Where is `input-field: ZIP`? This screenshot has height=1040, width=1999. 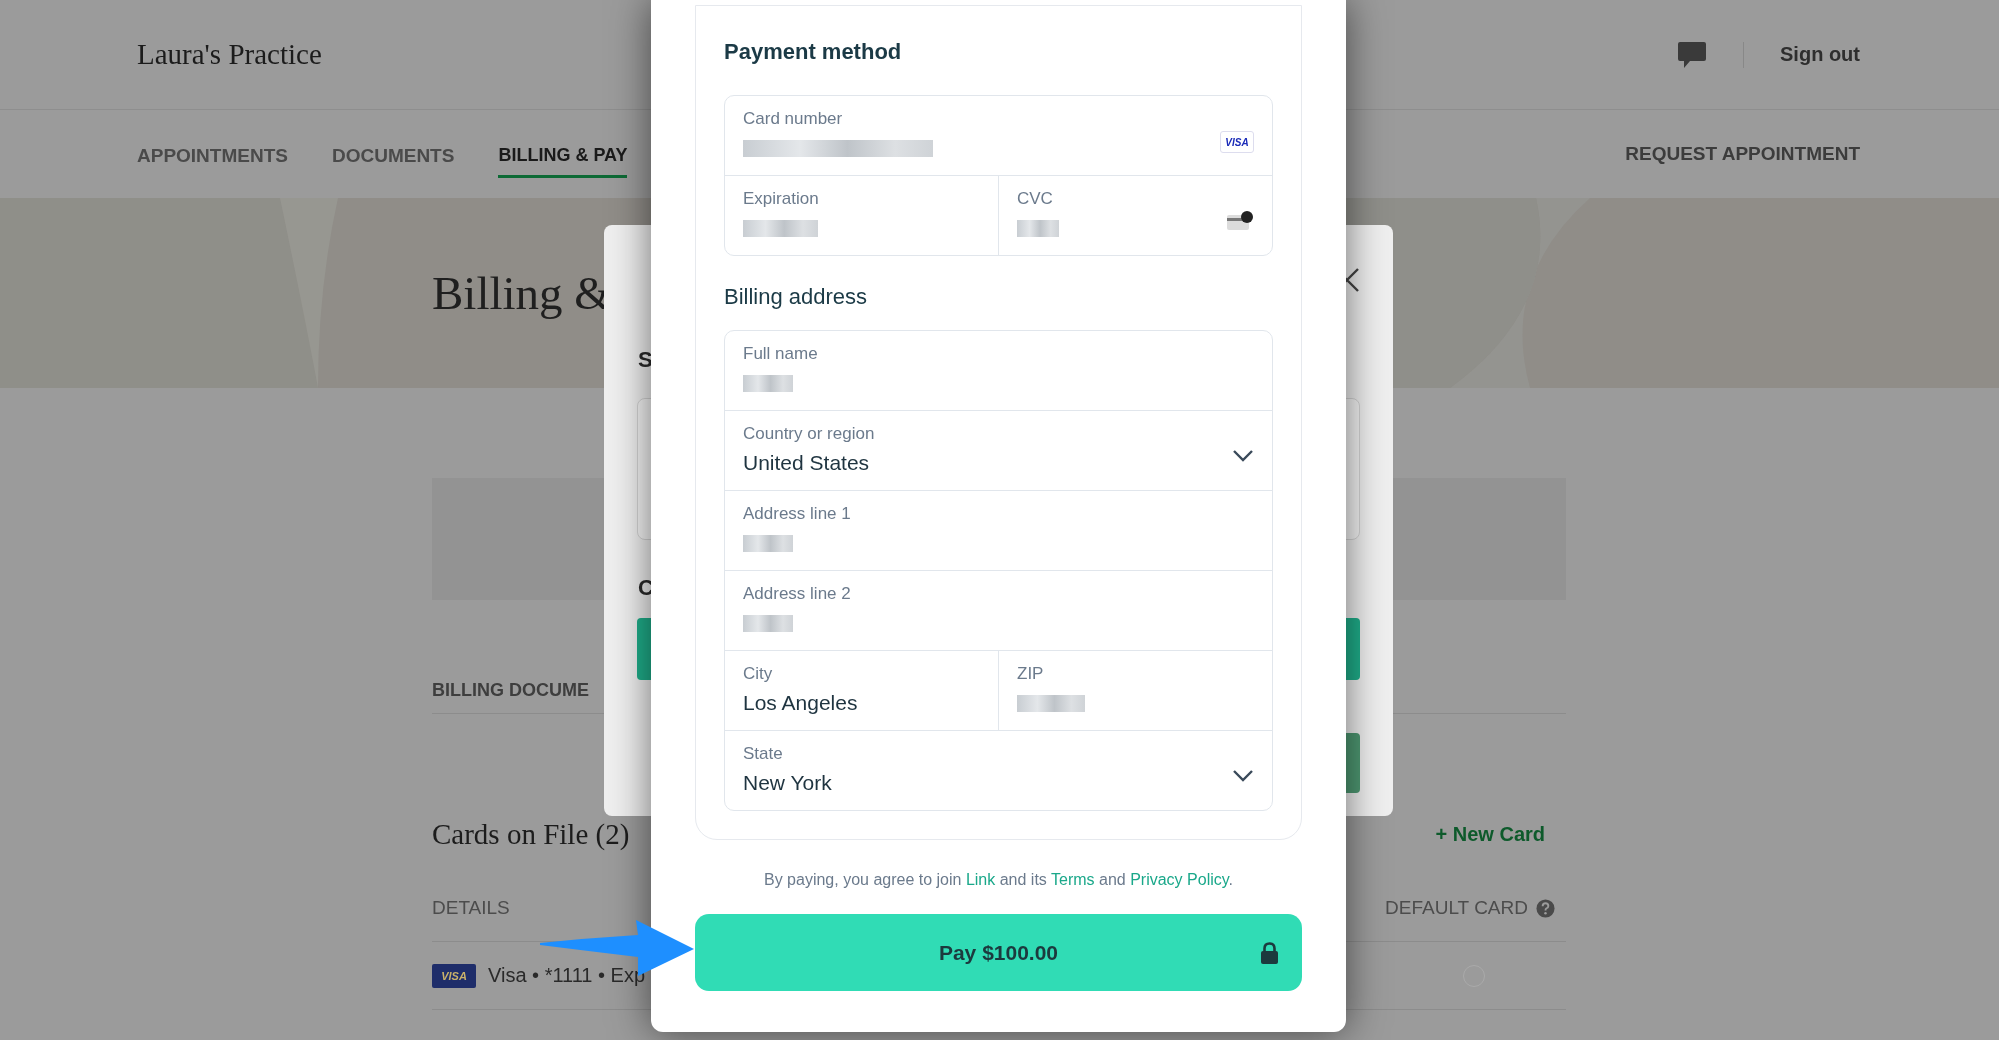
input-field: ZIP is located at coordinates (1135, 690).